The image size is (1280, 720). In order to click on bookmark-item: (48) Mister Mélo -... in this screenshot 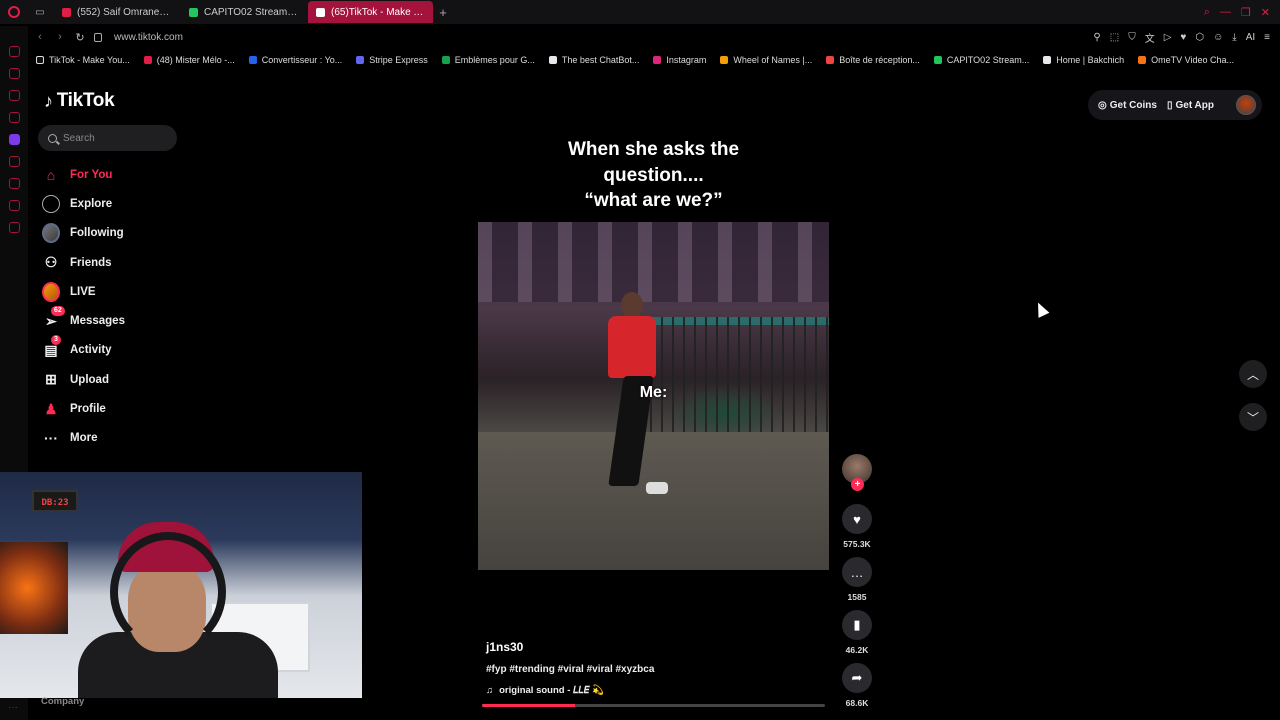, I will do `click(189, 60)`.